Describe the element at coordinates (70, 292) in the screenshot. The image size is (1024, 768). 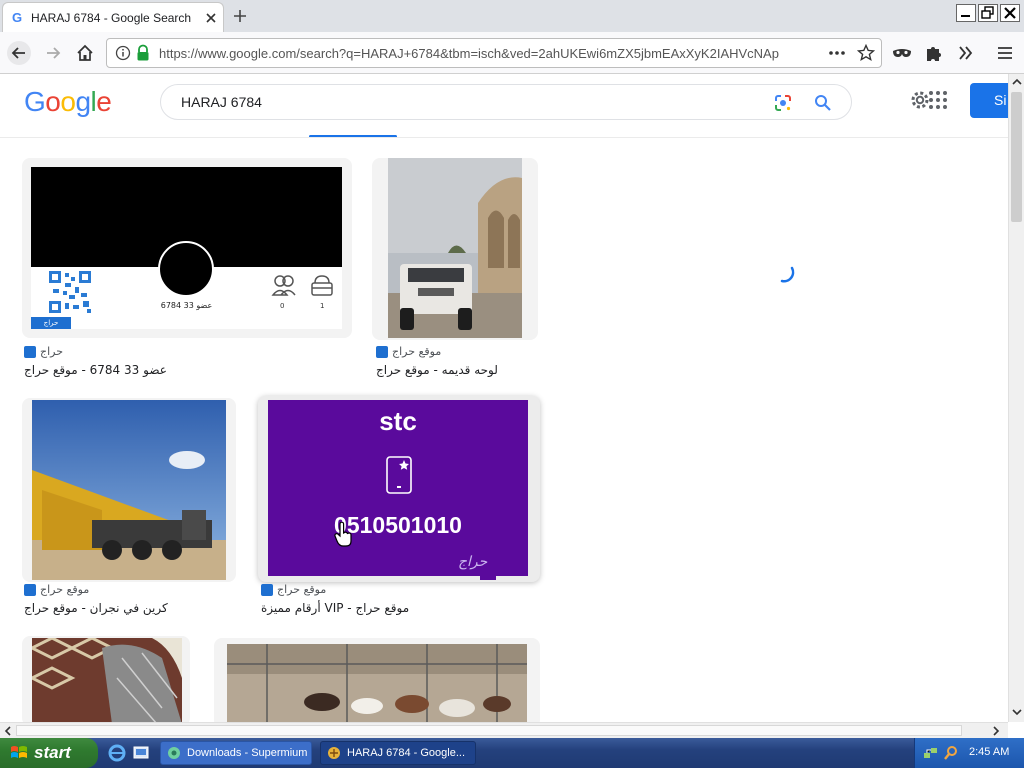
I see `qr-code-icon` at that location.